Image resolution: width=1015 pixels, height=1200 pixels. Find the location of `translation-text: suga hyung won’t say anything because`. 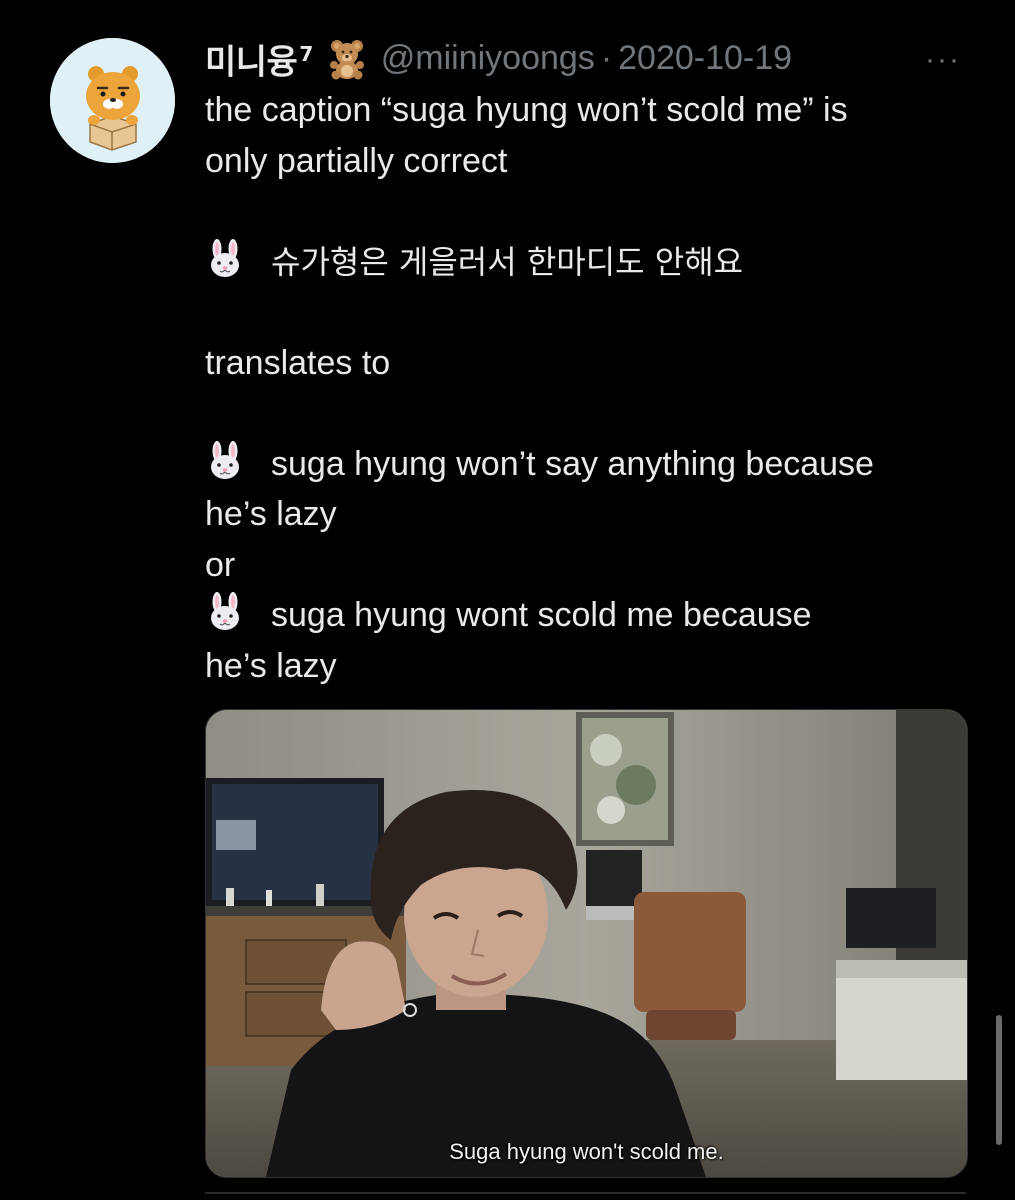

translation-text: suga hyung won’t say anything because is located at coordinates (572, 463).